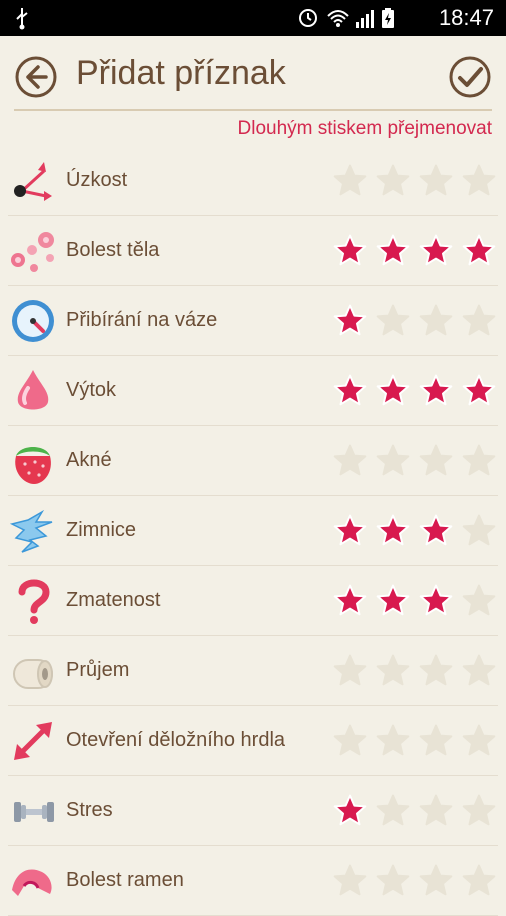  I want to click on toilet-paper-icon, so click(33, 674).